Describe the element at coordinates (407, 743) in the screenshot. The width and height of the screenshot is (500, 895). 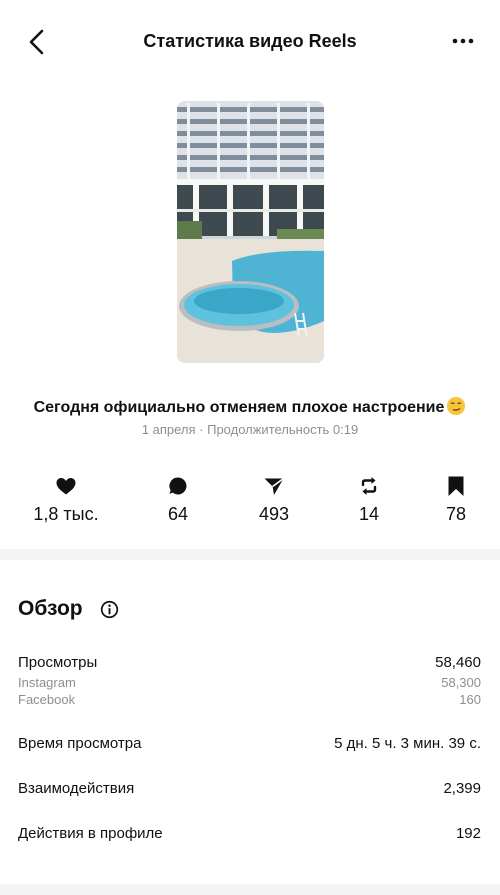
I see `watch-time-value: 5 дн. 5 ч. 3 мин. 39 с.` at that location.